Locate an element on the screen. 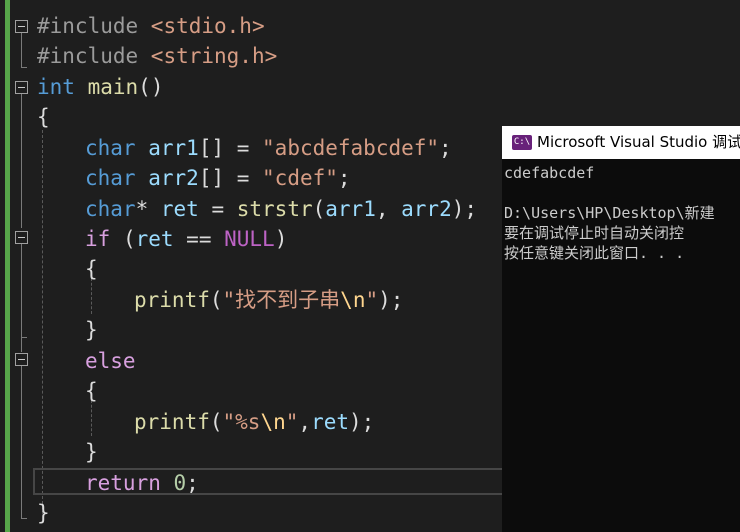 The image size is (740, 532). saved-change-bar is located at coordinates (7, 266).